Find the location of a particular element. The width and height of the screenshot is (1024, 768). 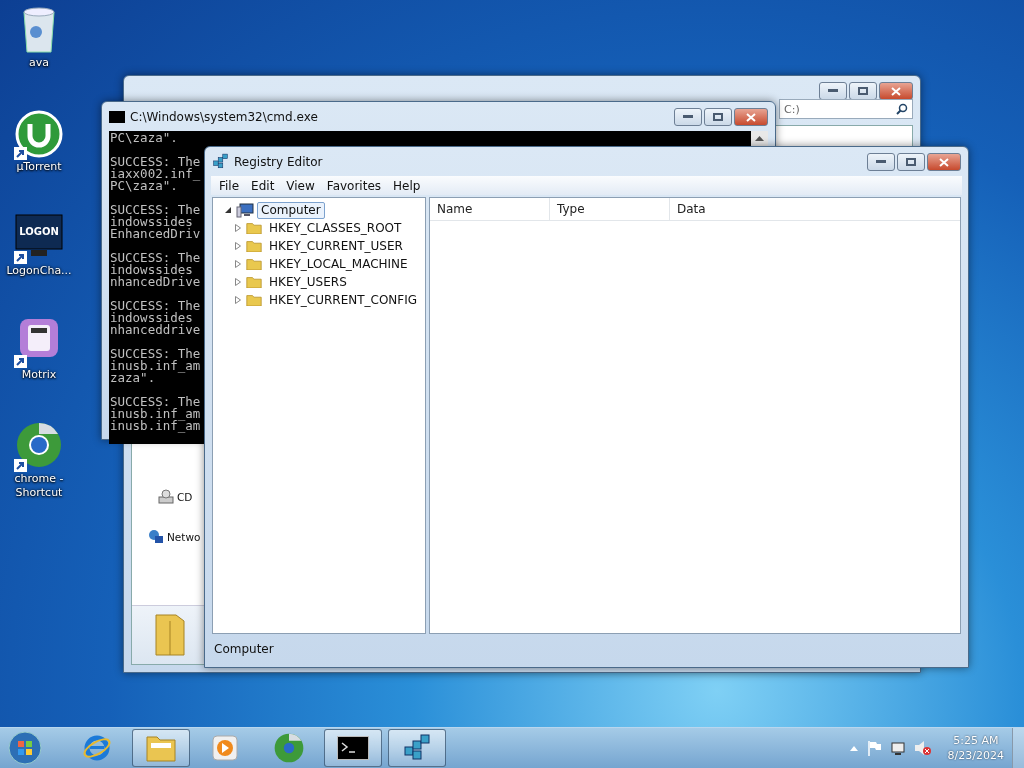

tree-item: HKEY_CURRENT_CONFIG is located at coordinates (343, 300).